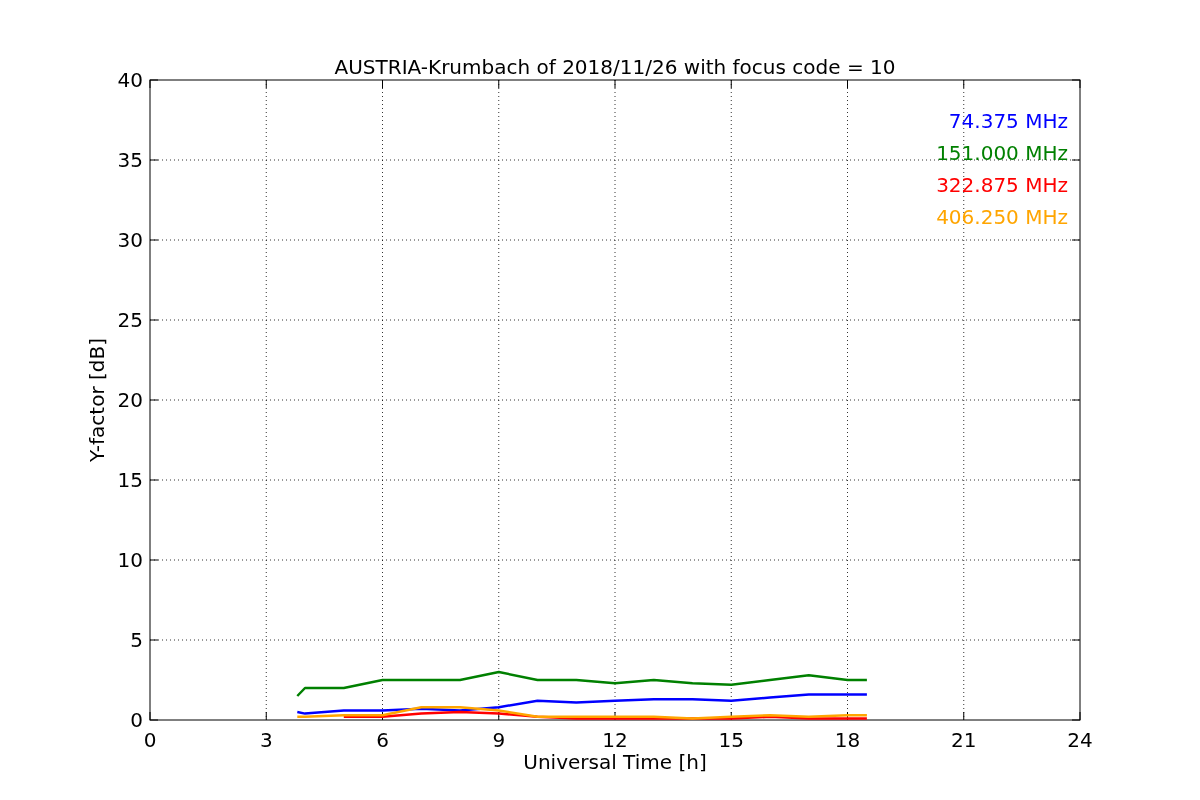 The image size is (1200, 800). What do you see at coordinates (1002, 185) in the screenshot?
I see `legend-label: 322.875 MHz` at bounding box center [1002, 185].